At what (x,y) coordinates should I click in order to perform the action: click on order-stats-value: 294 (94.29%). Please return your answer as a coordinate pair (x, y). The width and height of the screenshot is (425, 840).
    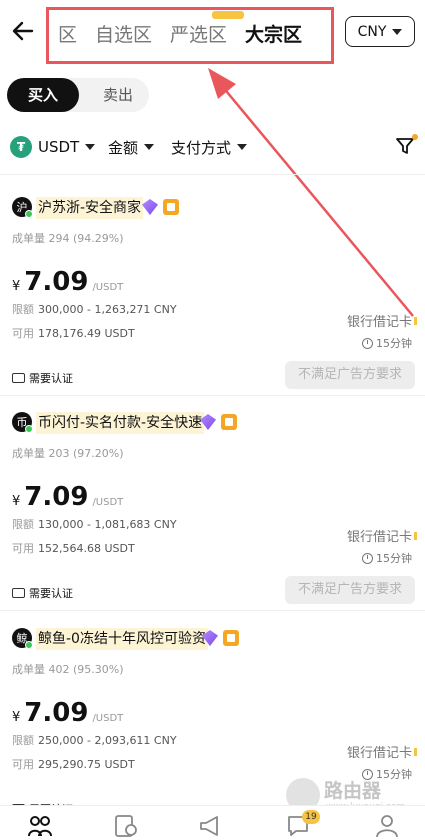
    Looking at the image, I should click on (86, 238).